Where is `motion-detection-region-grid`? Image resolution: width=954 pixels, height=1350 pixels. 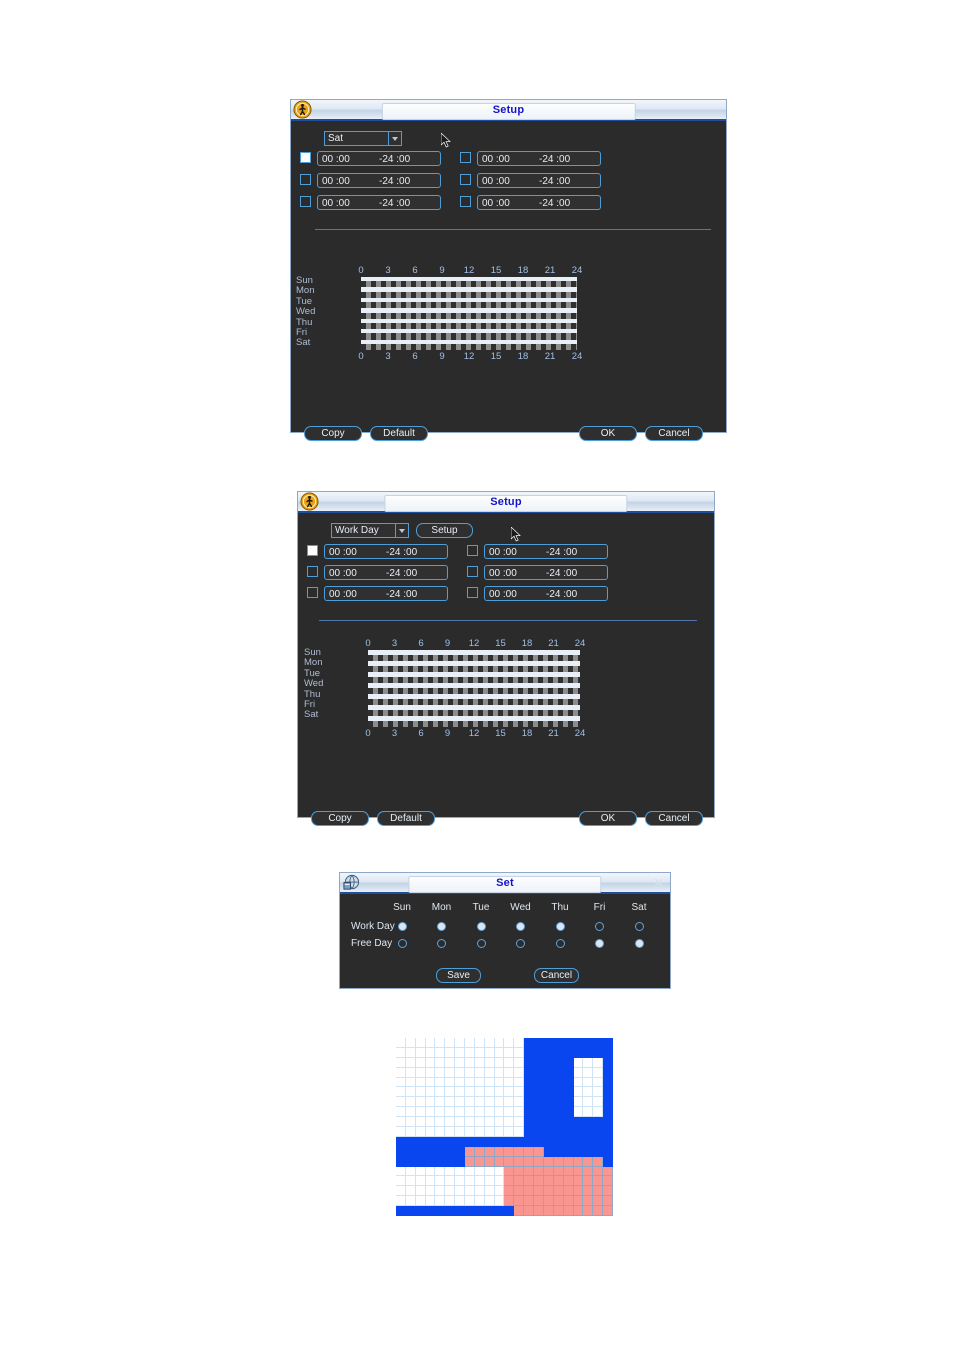 motion-detection-region-grid is located at coordinates (504, 1127).